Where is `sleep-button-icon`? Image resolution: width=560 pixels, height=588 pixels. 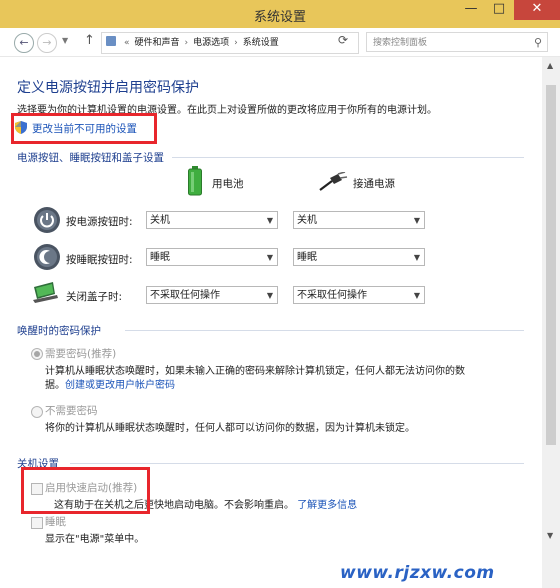 sleep-button-icon is located at coordinates (47, 257).